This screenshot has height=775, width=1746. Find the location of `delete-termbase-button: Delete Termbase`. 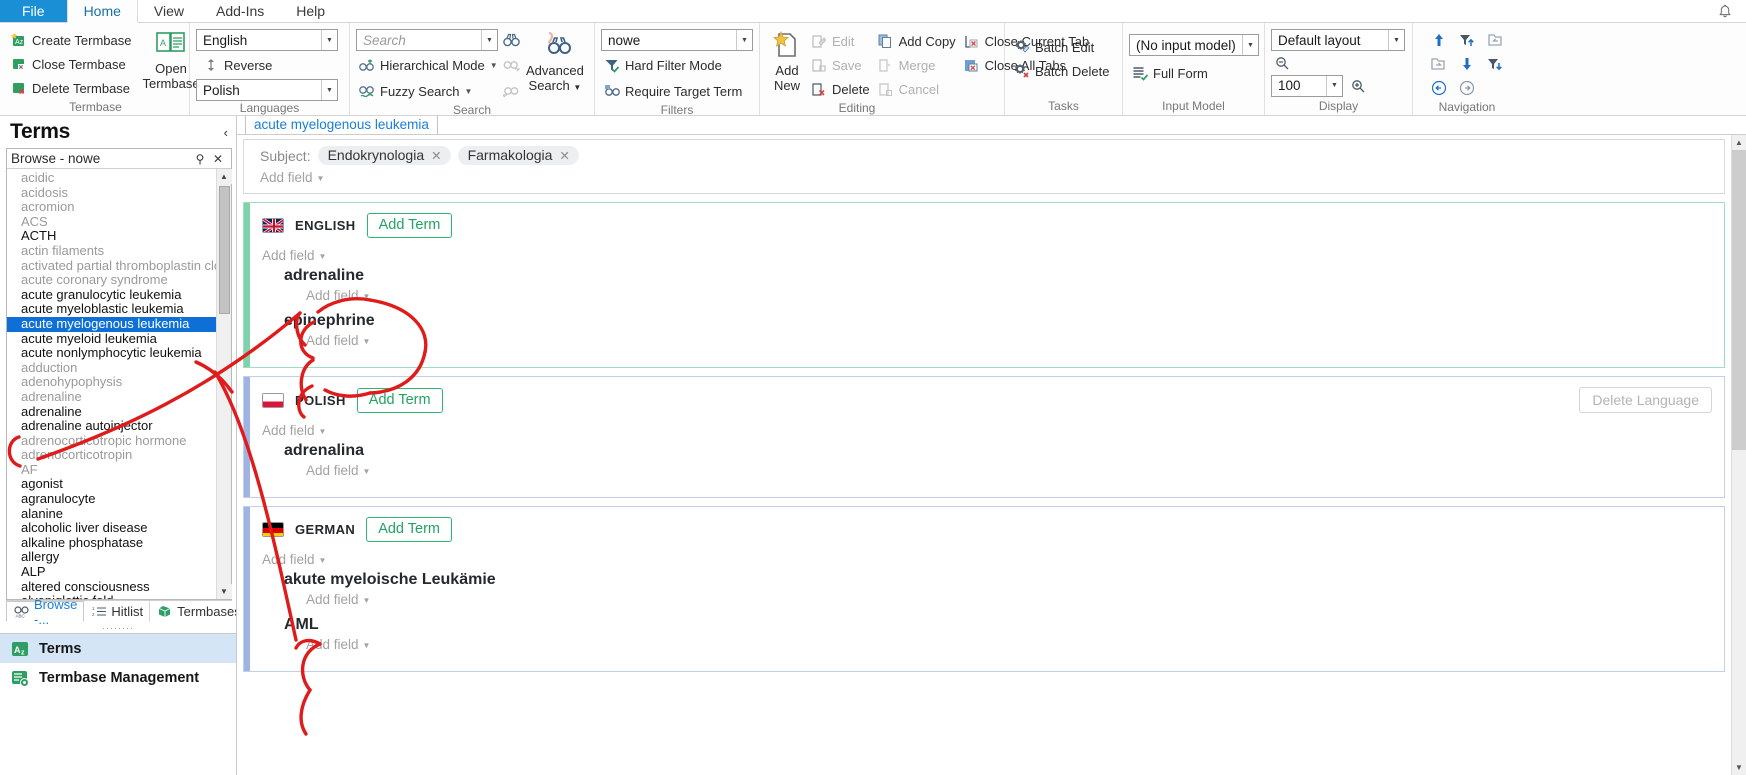

delete-termbase-button: Delete Termbase is located at coordinates (72, 88).